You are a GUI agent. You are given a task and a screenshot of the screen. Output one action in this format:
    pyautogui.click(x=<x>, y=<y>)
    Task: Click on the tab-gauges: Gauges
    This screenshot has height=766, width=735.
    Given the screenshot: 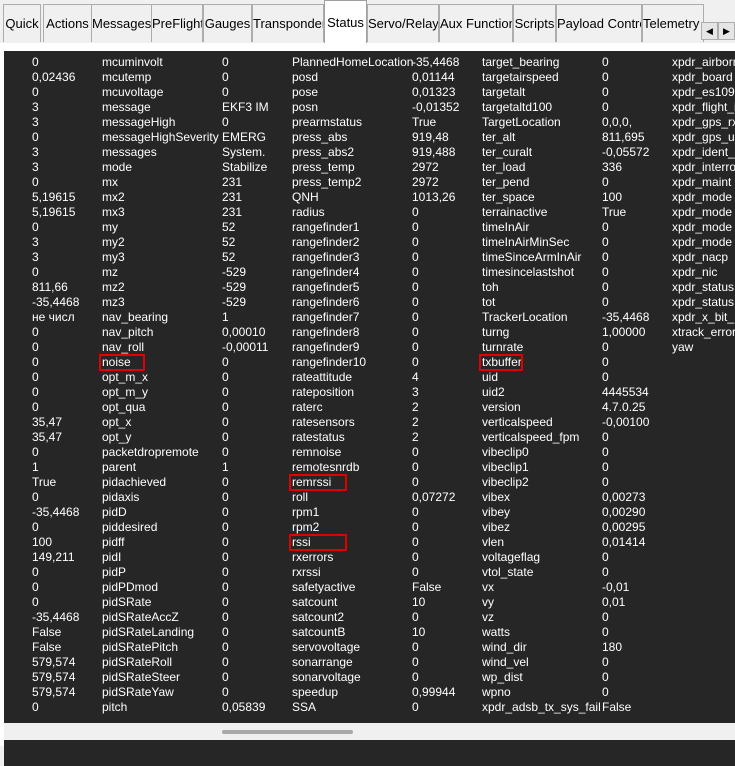 What is the action you would take?
    pyautogui.click(x=227, y=23)
    